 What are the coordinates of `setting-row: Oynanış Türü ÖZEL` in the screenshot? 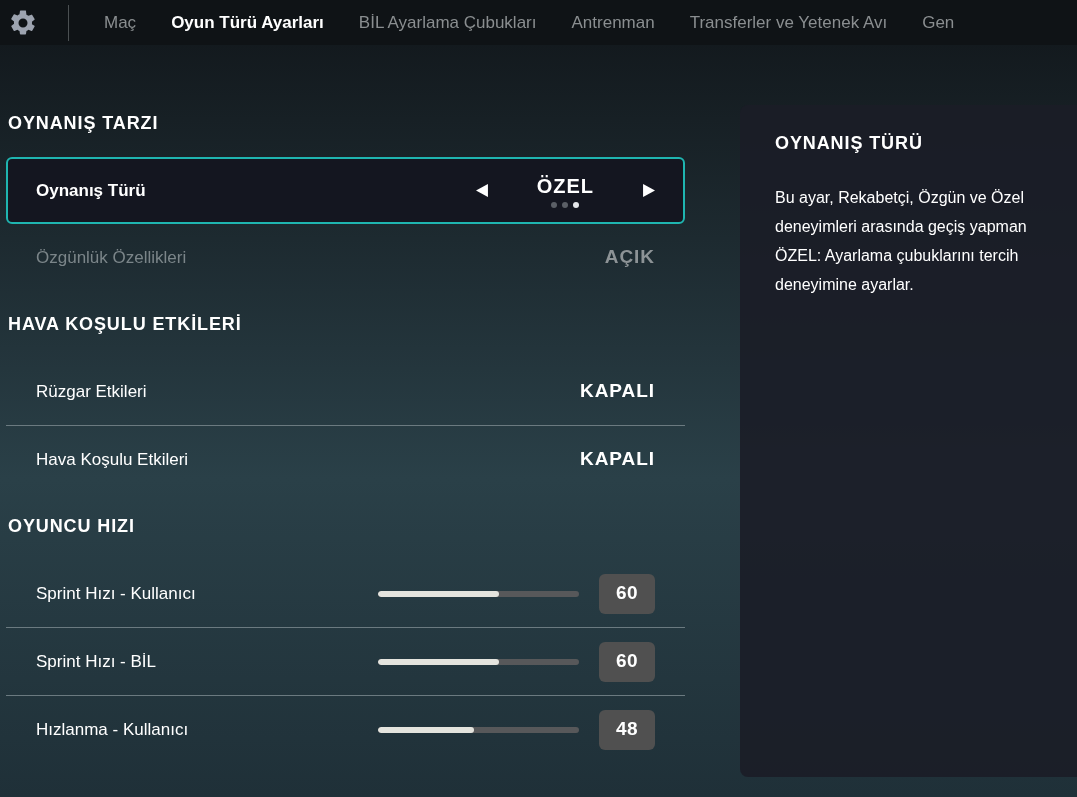 It's located at (345, 190).